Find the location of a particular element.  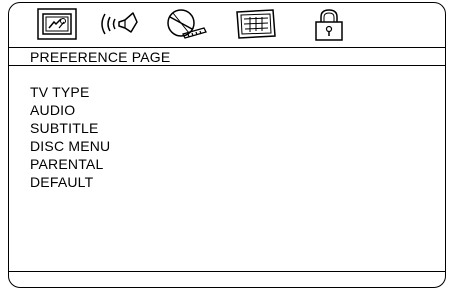

menu-item-audio: AUDIO is located at coordinates (70, 110).